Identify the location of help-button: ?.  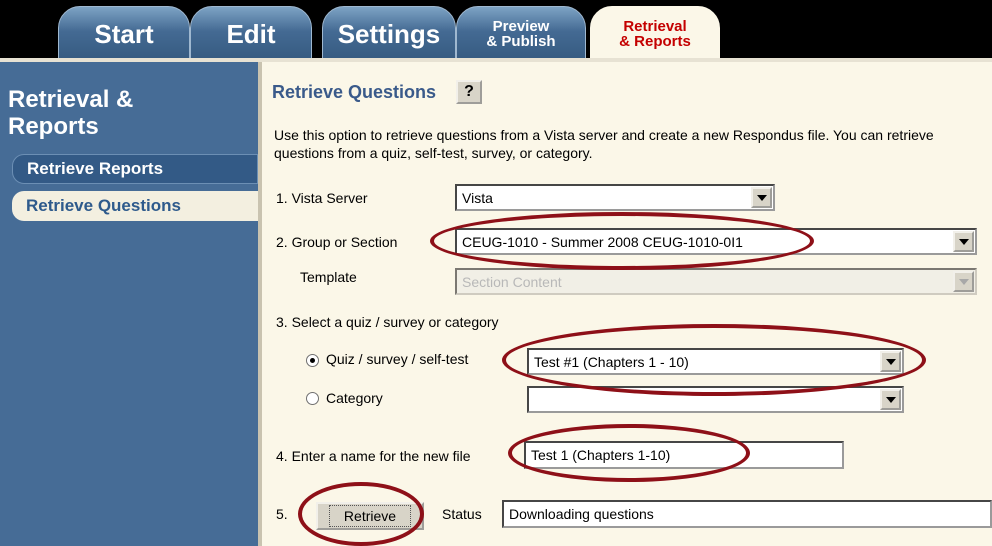
(469, 92).